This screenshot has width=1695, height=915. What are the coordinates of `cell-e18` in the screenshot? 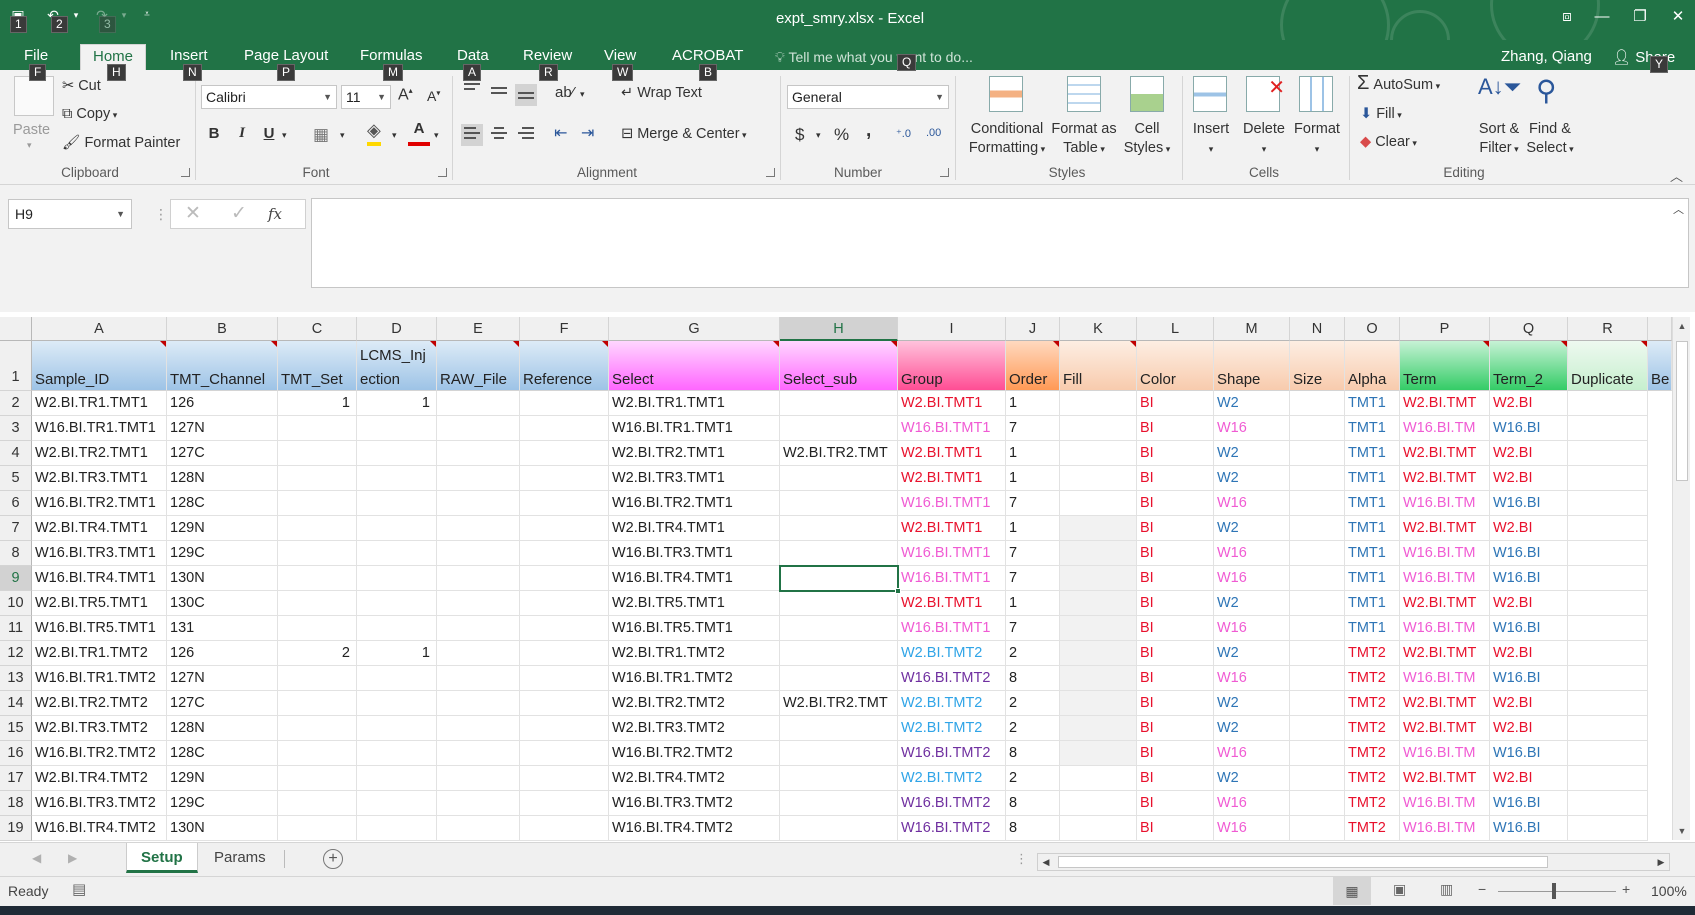 It's located at (478, 803).